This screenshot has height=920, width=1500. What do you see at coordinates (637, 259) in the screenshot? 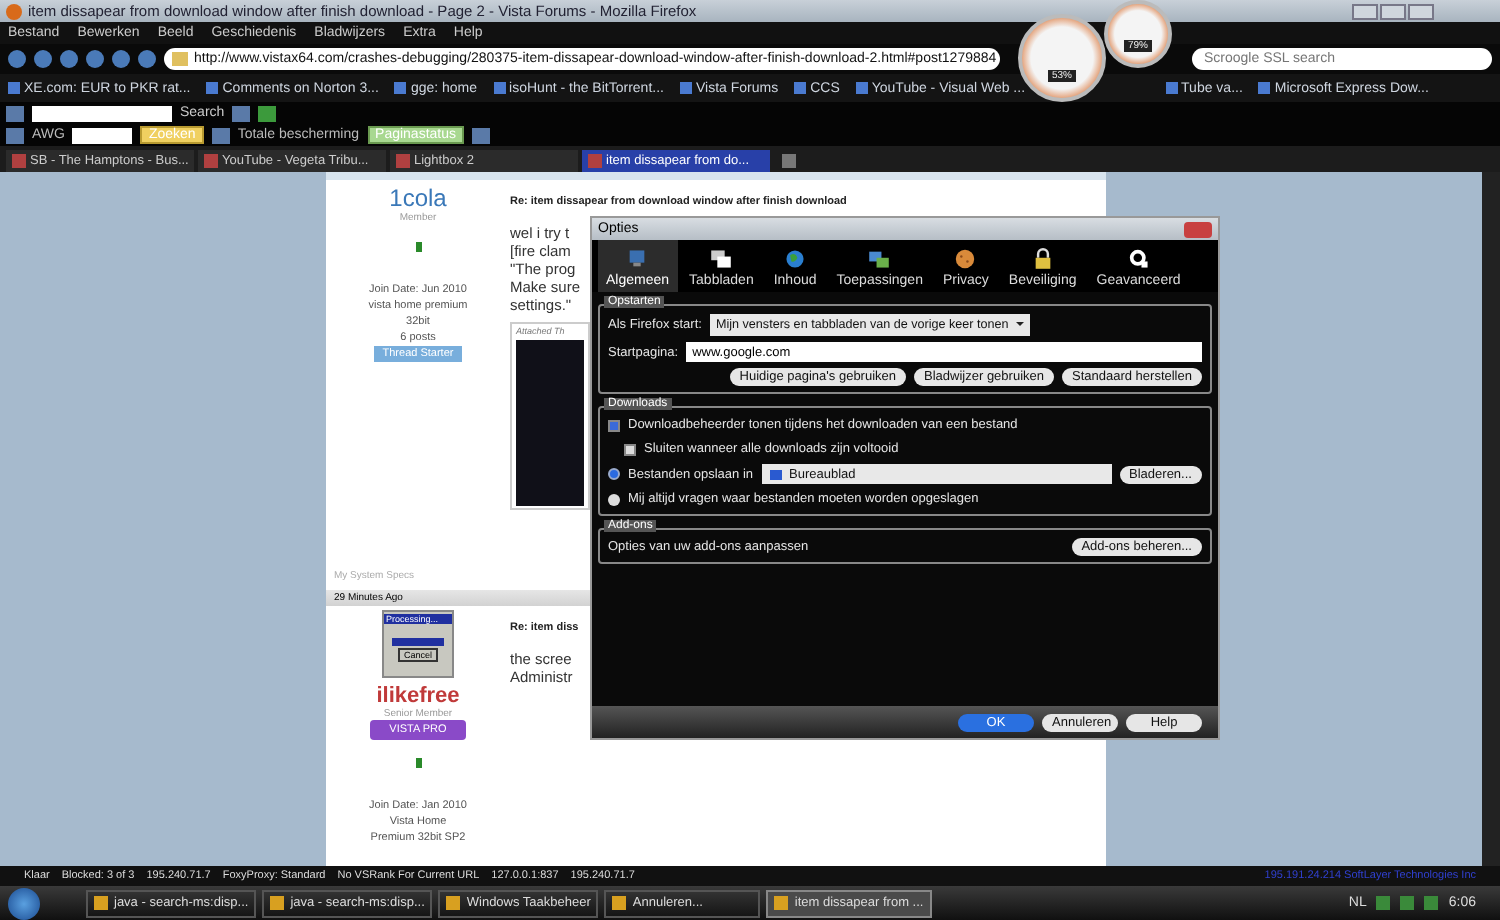
I see `monitor-icon` at bounding box center [637, 259].